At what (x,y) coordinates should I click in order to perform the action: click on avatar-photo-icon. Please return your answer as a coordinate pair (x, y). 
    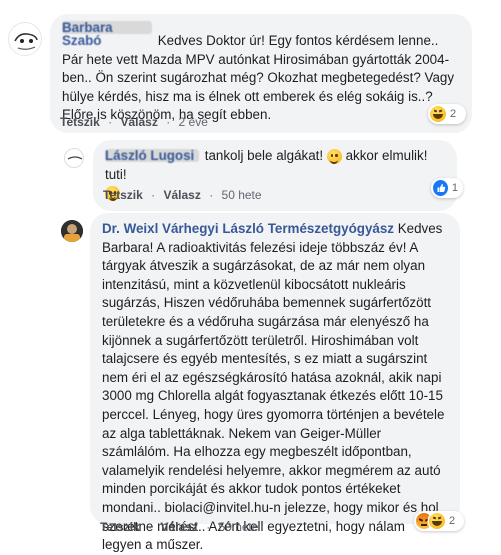
    Looking at the image, I should click on (72, 231).